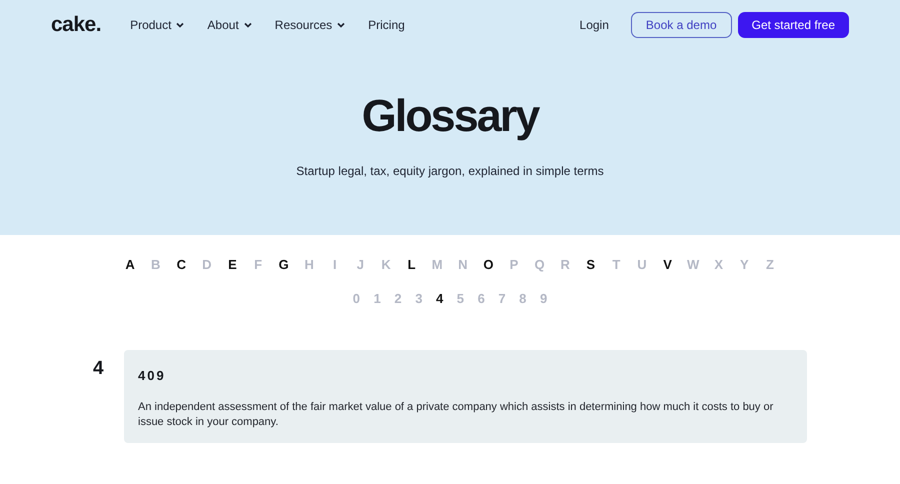  I want to click on book-demo-button: Book a demo, so click(681, 25).